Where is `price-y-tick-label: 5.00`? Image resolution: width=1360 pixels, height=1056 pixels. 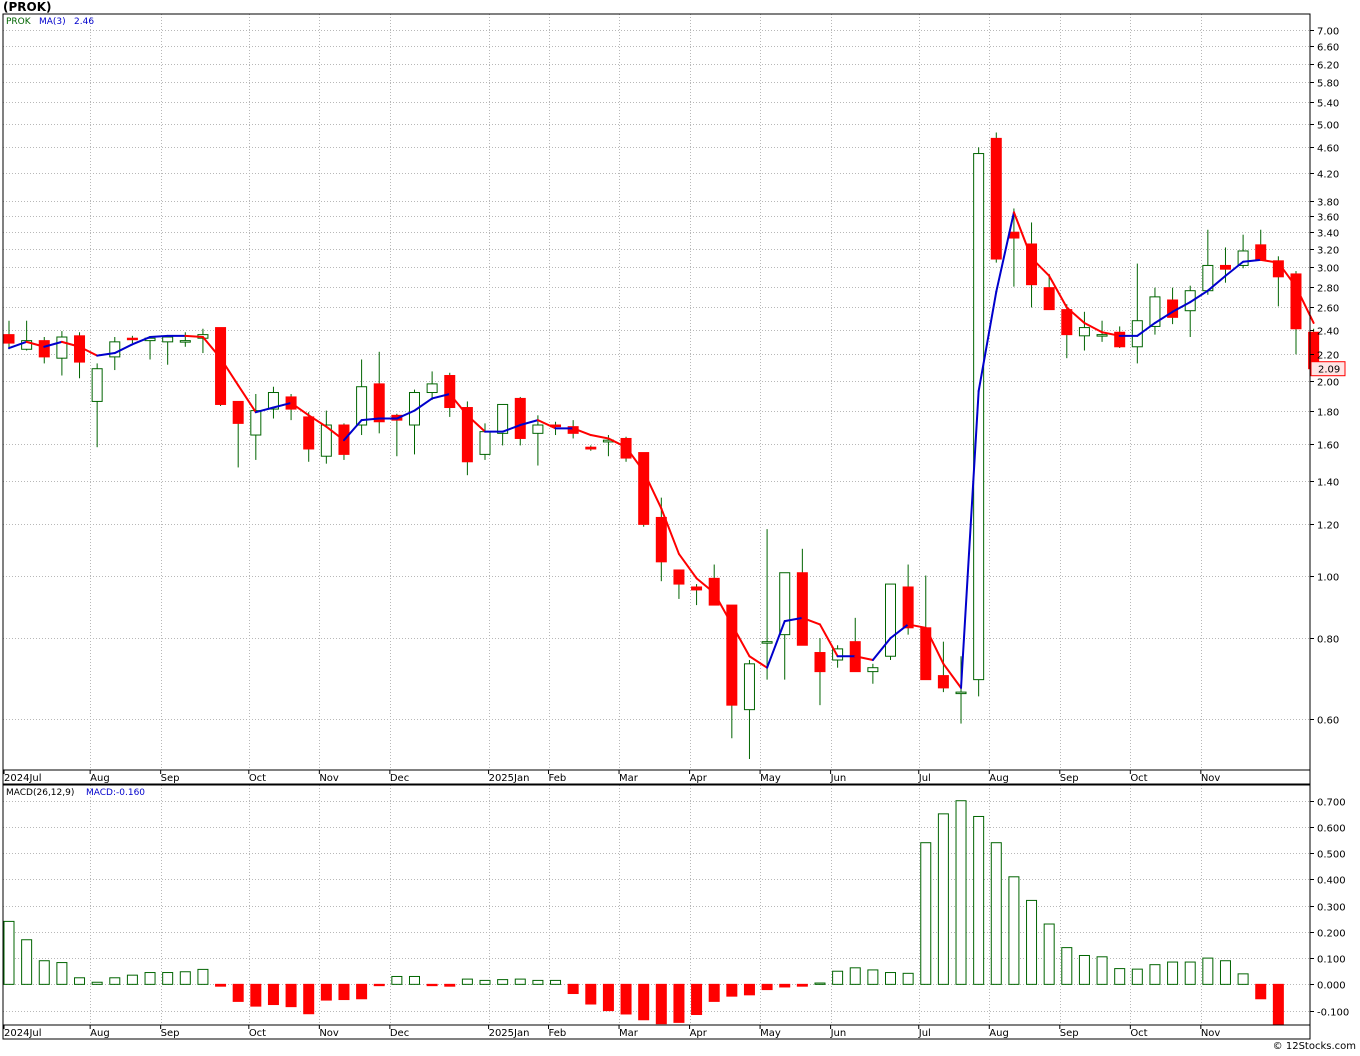 price-y-tick-label: 5.00 is located at coordinates (1328, 126).